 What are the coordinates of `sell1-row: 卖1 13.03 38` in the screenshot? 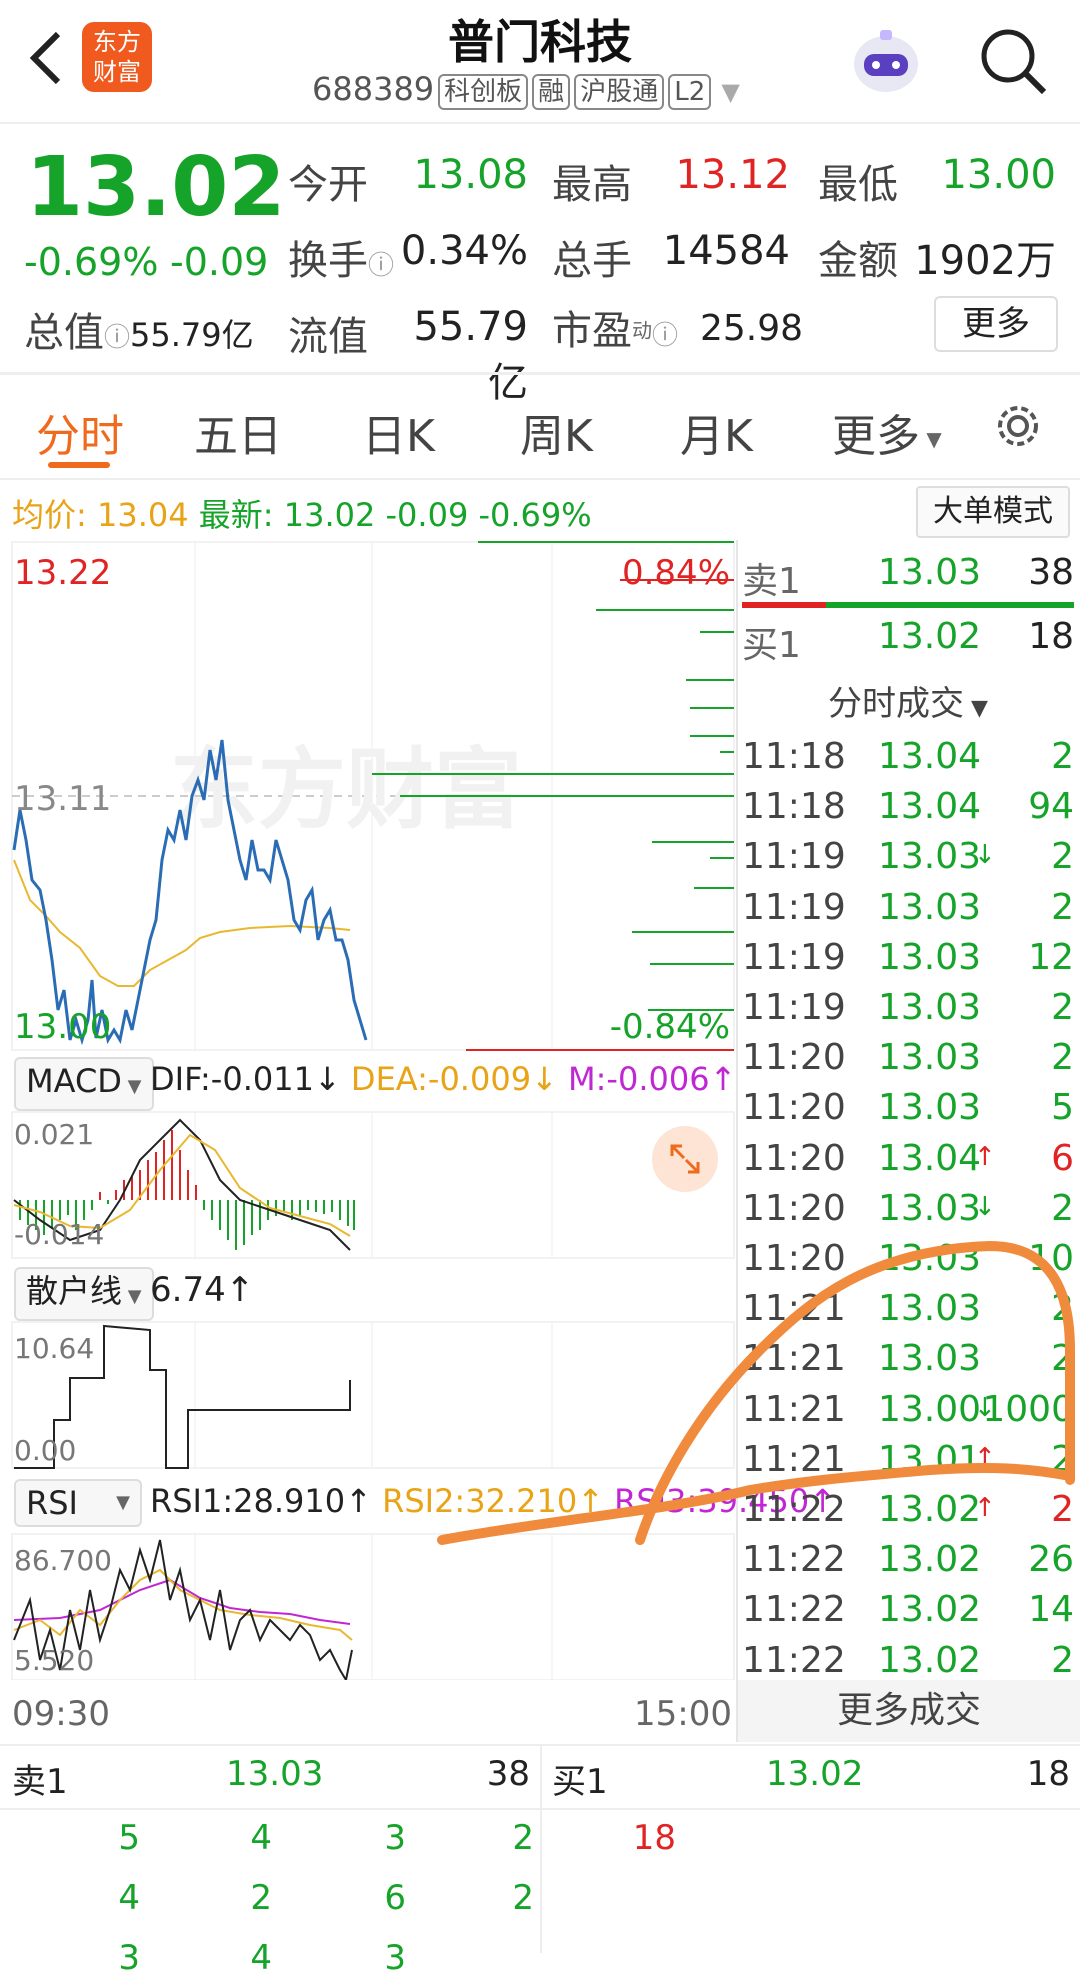 It's located at (908, 577).